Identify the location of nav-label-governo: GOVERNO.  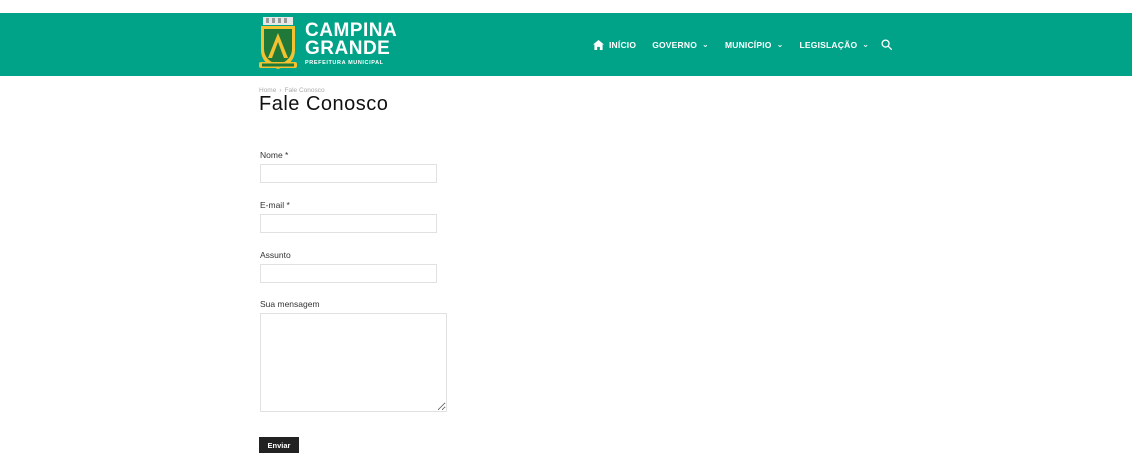
(675, 44).